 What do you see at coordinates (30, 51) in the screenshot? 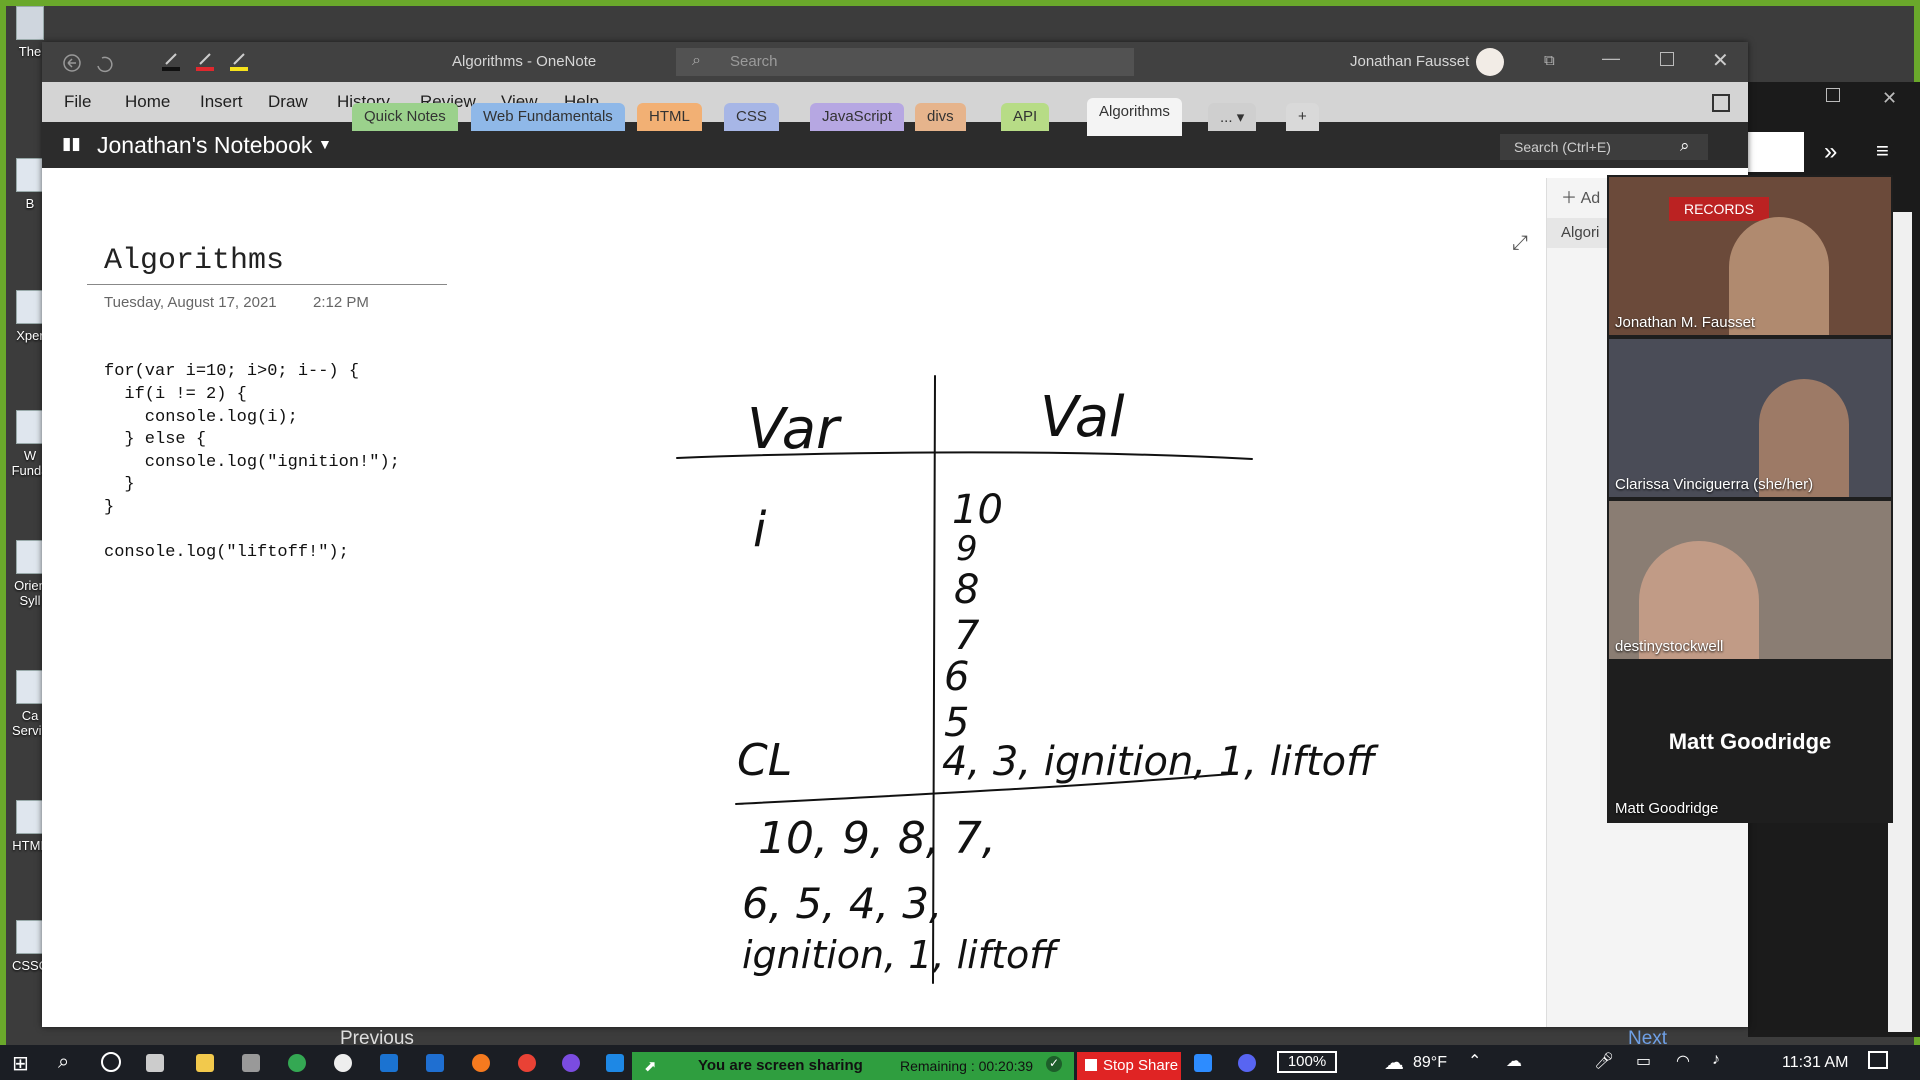
I see `desktop-icon-label: The` at bounding box center [30, 51].